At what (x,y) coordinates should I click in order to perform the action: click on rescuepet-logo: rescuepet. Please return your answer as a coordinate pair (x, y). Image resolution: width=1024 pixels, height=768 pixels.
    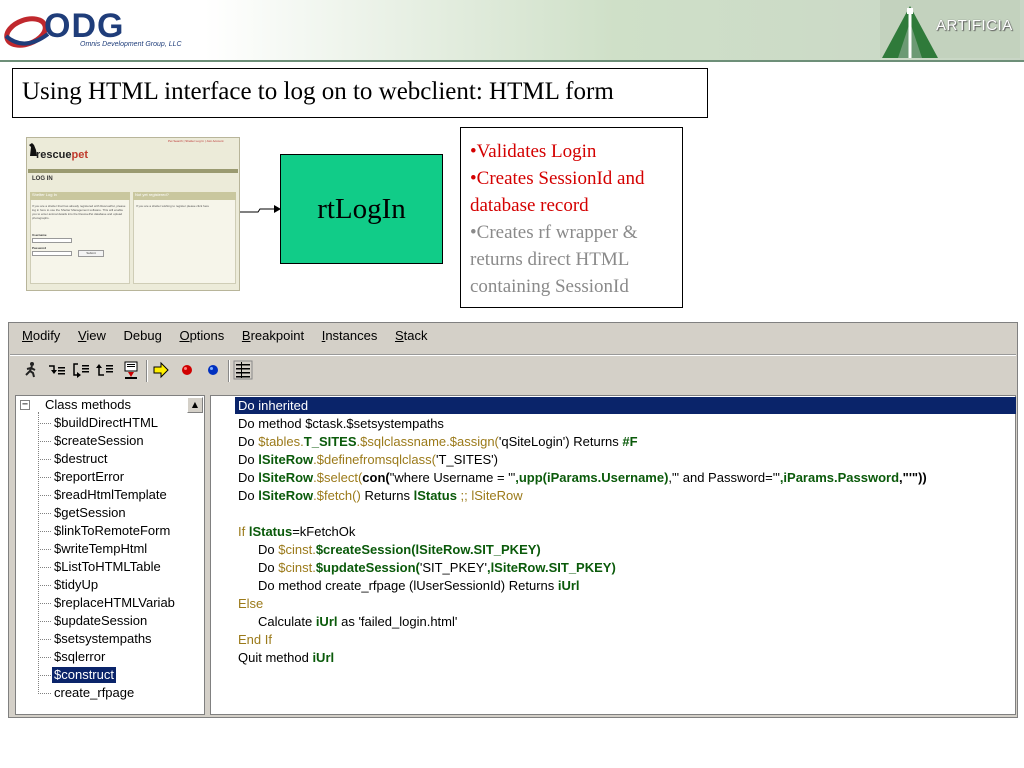
    Looking at the image, I should click on (62, 155).